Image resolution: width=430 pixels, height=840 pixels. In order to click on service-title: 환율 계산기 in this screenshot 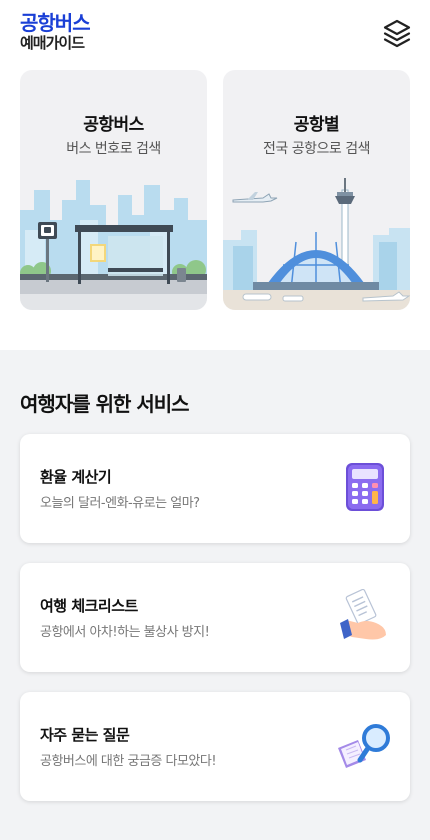, I will do `click(76, 477)`.